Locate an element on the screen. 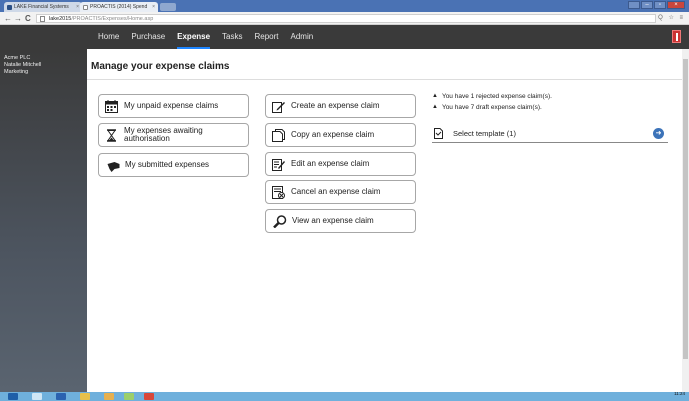  nav-purchase: Purchase is located at coordinates (148, 37).